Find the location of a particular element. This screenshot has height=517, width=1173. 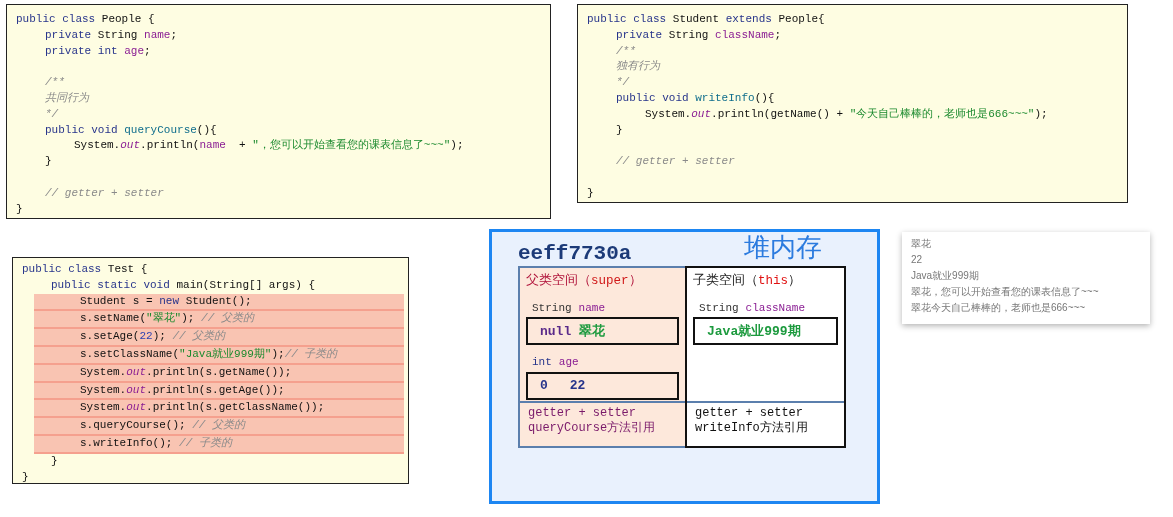

value-field: 0 22 is located at coordinates (602, 385).